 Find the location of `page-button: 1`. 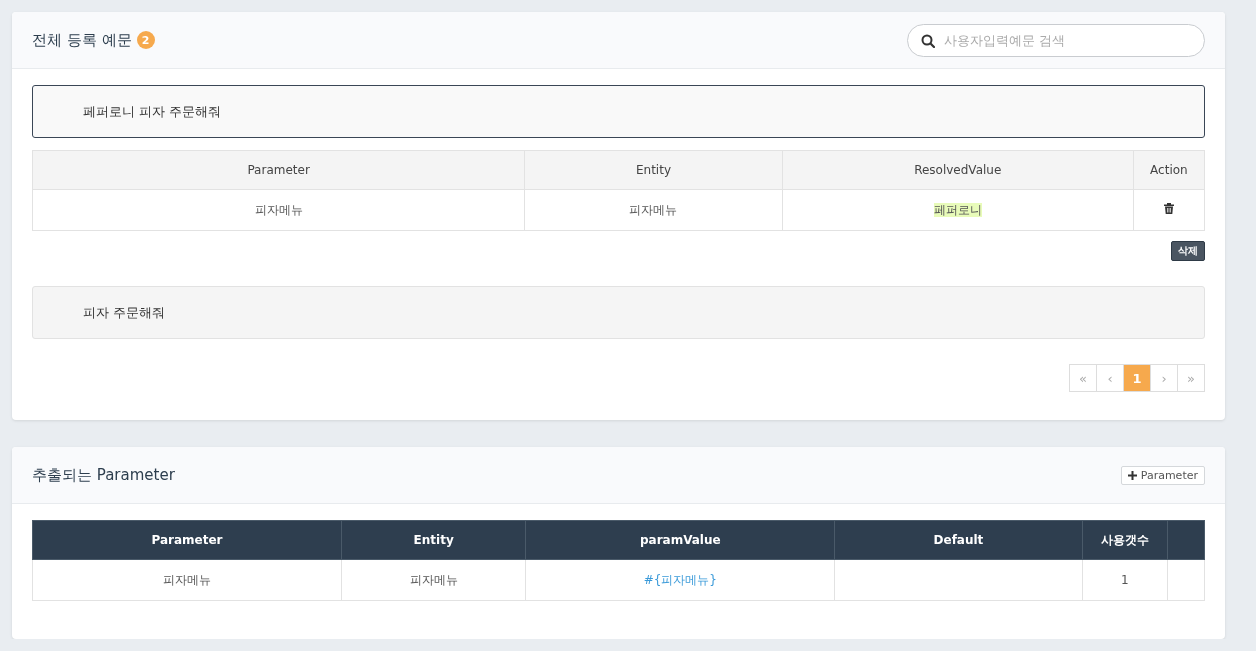

page-button: 1 is located at coordinates (1137, 378).